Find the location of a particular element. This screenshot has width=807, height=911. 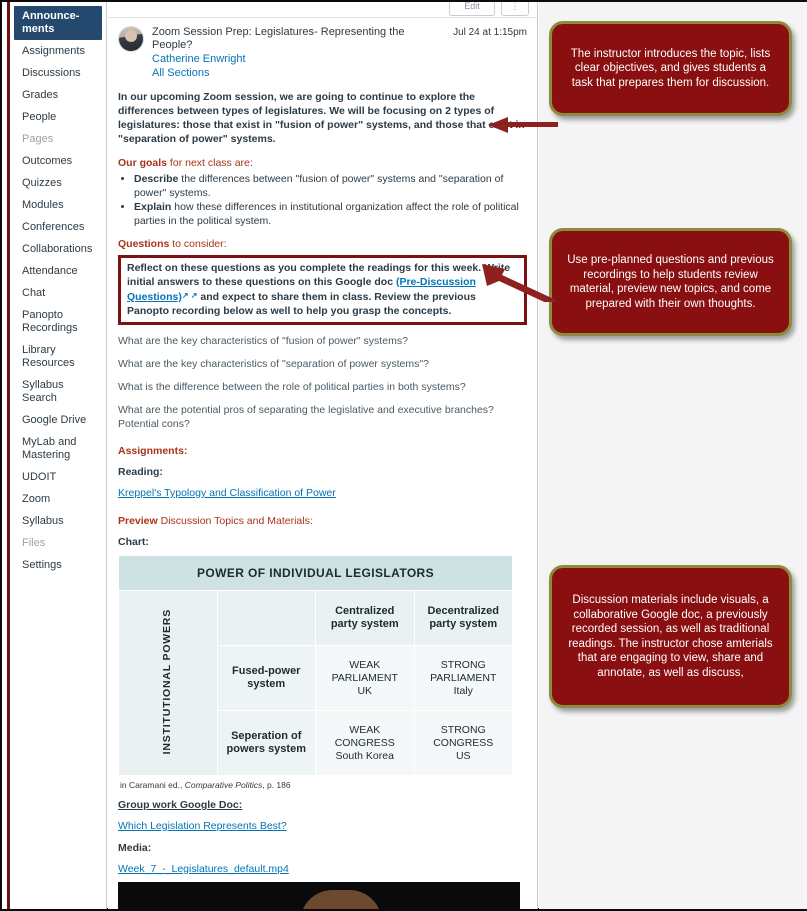

chart-row-axis-label: INSTITUTIONAL POWERS is located at coordinates (168, 683).